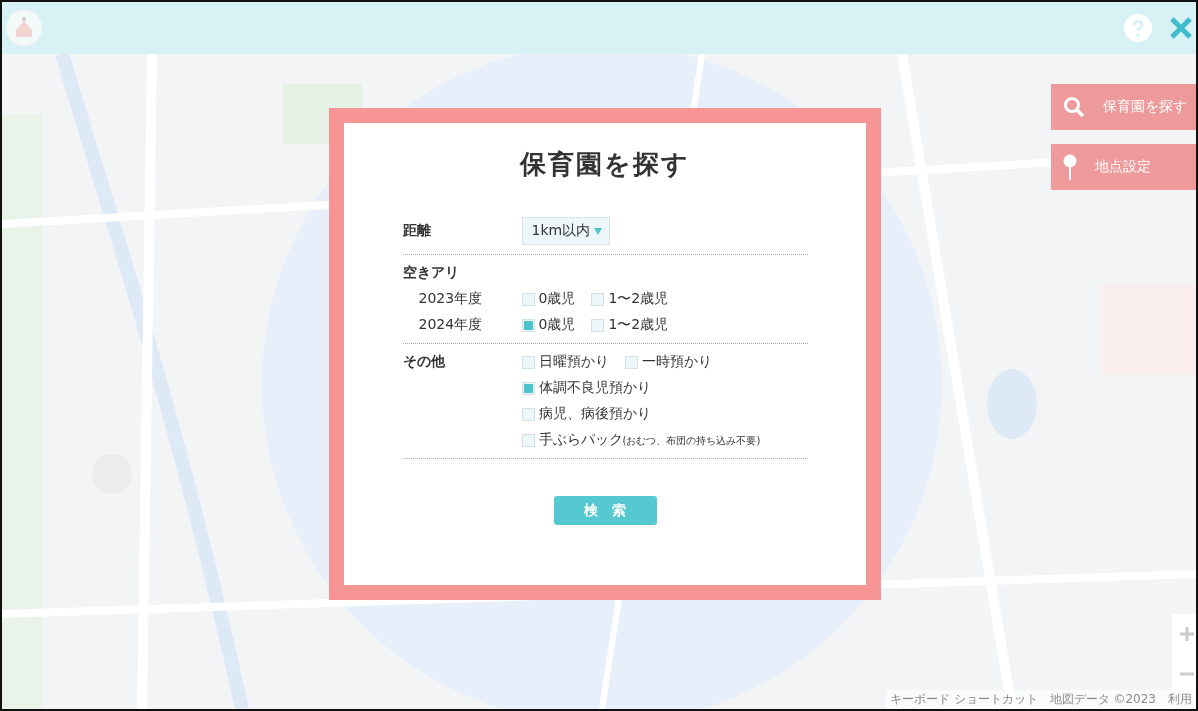 The height and width of the screenshot is (711, 1198). I want to click on option-label: 一時預かり, so click(676, 362).